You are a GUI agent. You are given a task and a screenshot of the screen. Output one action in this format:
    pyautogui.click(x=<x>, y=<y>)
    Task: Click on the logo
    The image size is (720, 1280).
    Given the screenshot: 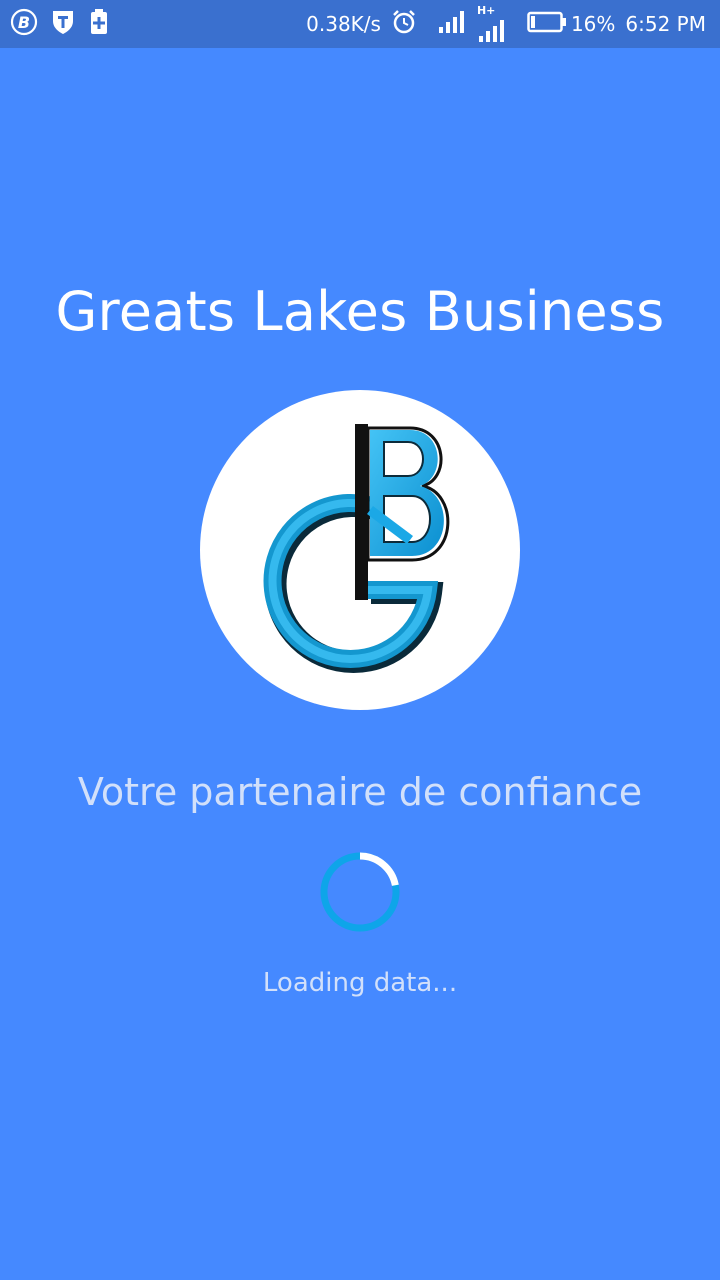 What is the action you would take?
    pyautogui.click(x=360, y=550)
    